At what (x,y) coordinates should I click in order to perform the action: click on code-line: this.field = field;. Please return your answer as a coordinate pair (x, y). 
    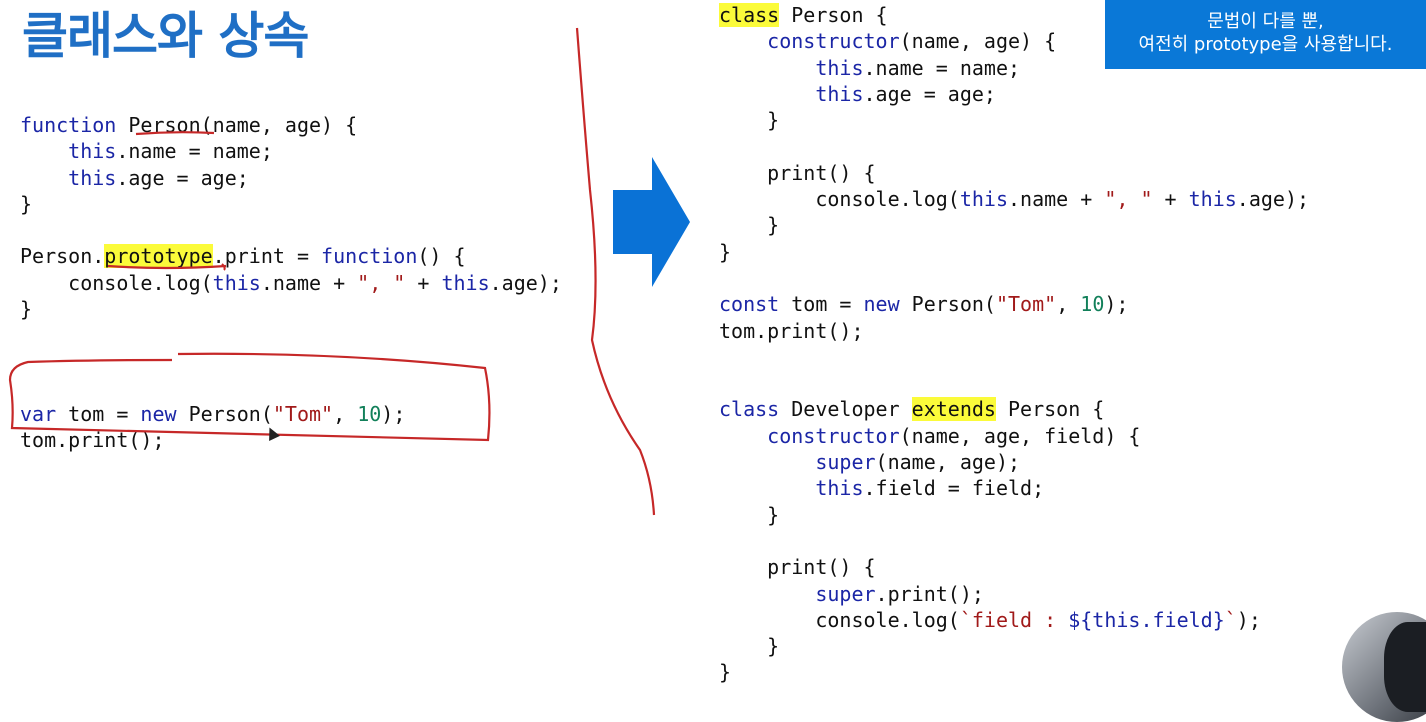
    Looking at the image, I should click on (1014, 488).